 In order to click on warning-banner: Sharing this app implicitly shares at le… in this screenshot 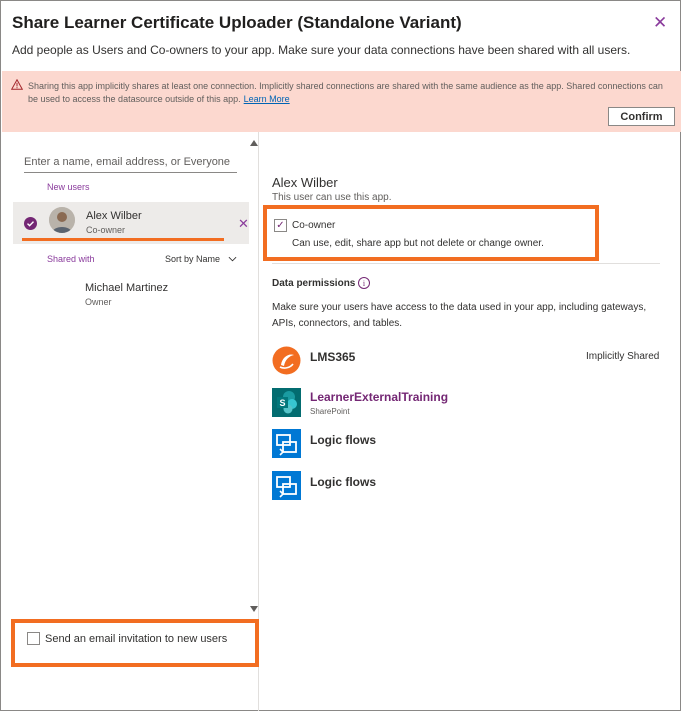, I will do `click(341, 101)`.